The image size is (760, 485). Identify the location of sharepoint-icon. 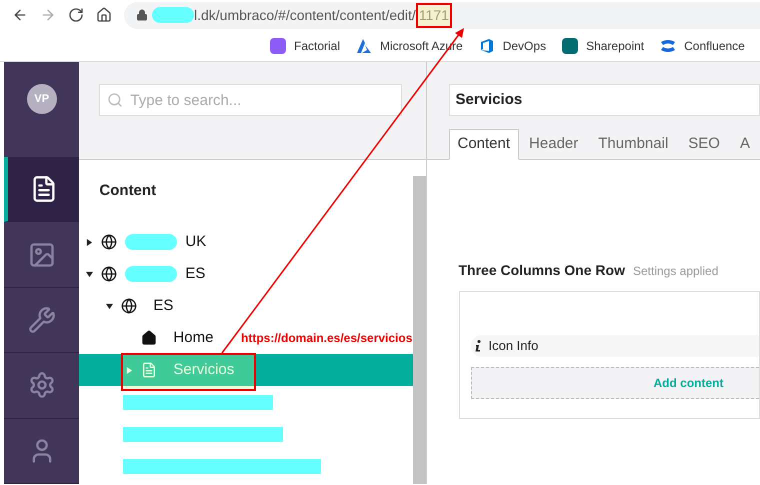
(570, 46).